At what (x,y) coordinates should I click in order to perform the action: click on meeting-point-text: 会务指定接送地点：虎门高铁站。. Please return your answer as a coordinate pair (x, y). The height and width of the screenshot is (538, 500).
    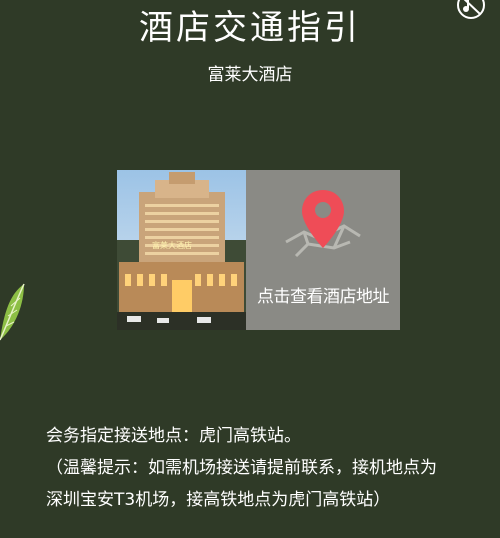
    Looking at the image, I should click on (173, 436).